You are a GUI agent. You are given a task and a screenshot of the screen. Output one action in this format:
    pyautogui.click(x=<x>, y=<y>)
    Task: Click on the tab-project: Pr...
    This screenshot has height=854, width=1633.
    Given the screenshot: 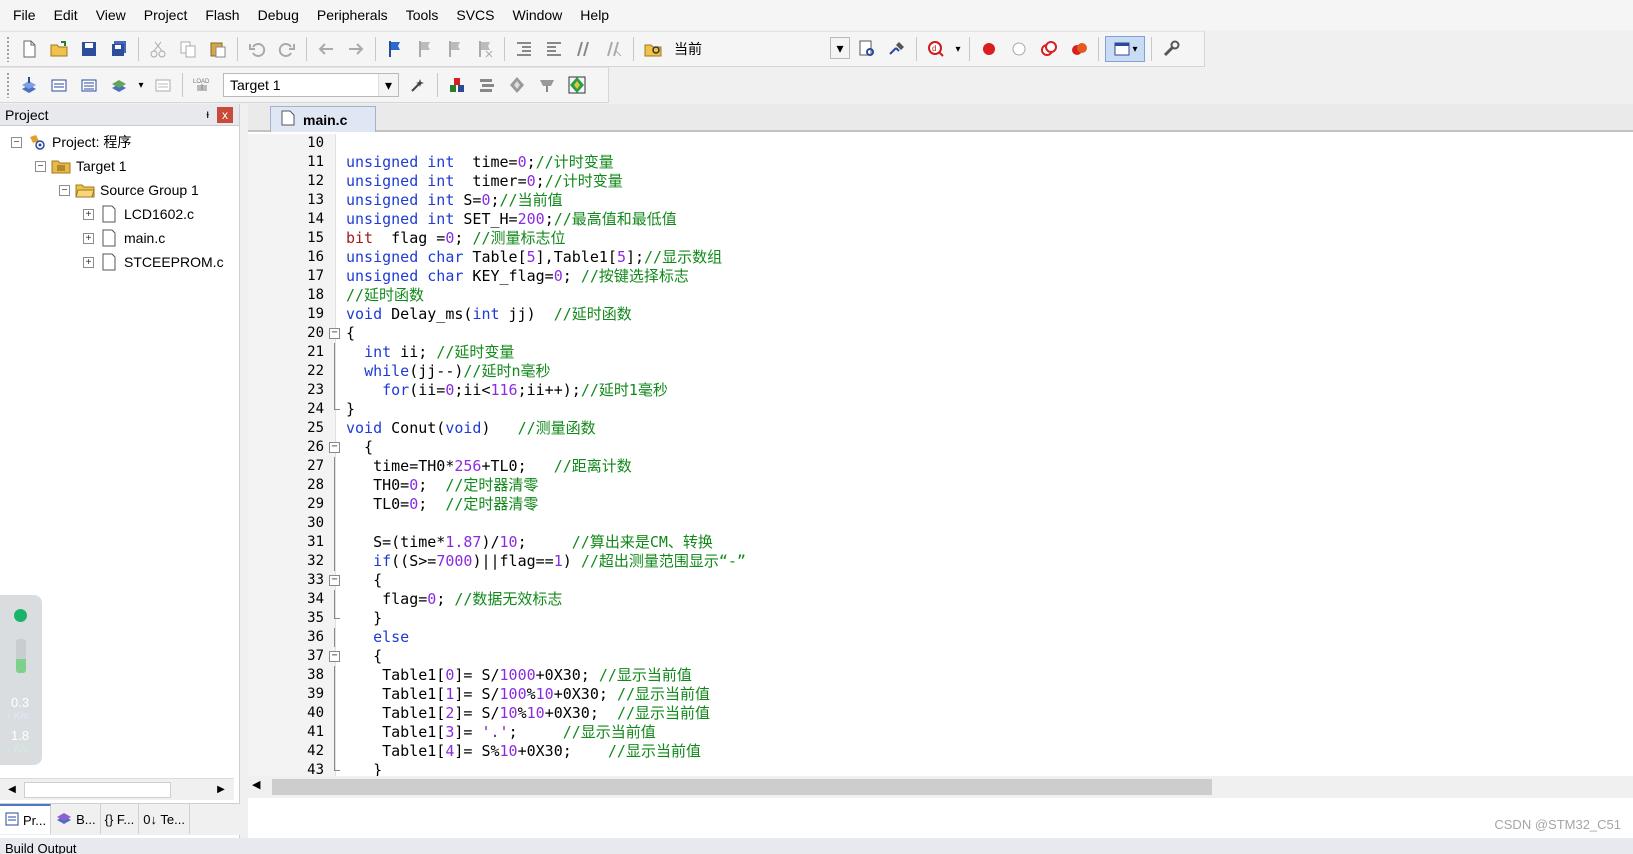 What is the action you would take?
    pyautogui.click(x=26, y=819)
    